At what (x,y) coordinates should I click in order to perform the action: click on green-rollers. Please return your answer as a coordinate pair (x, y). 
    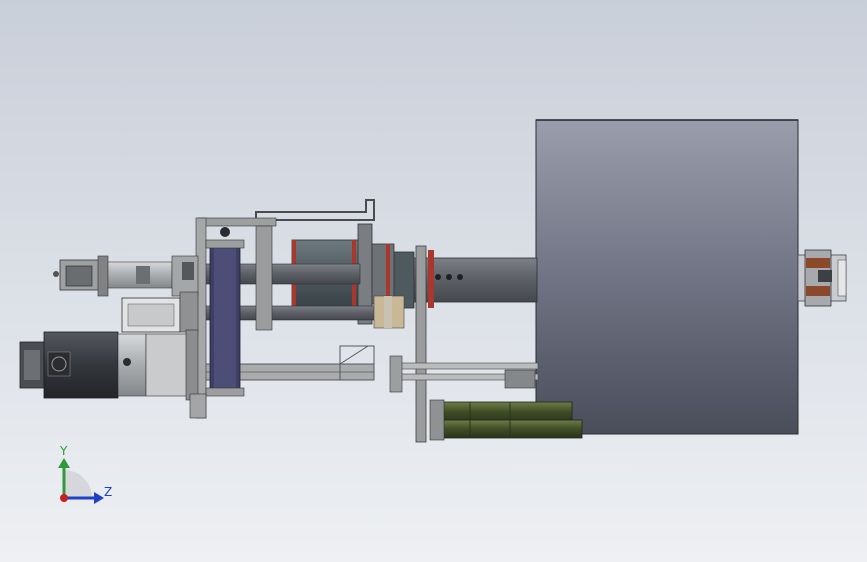
    Looking at the image, I should click on (506, 420).